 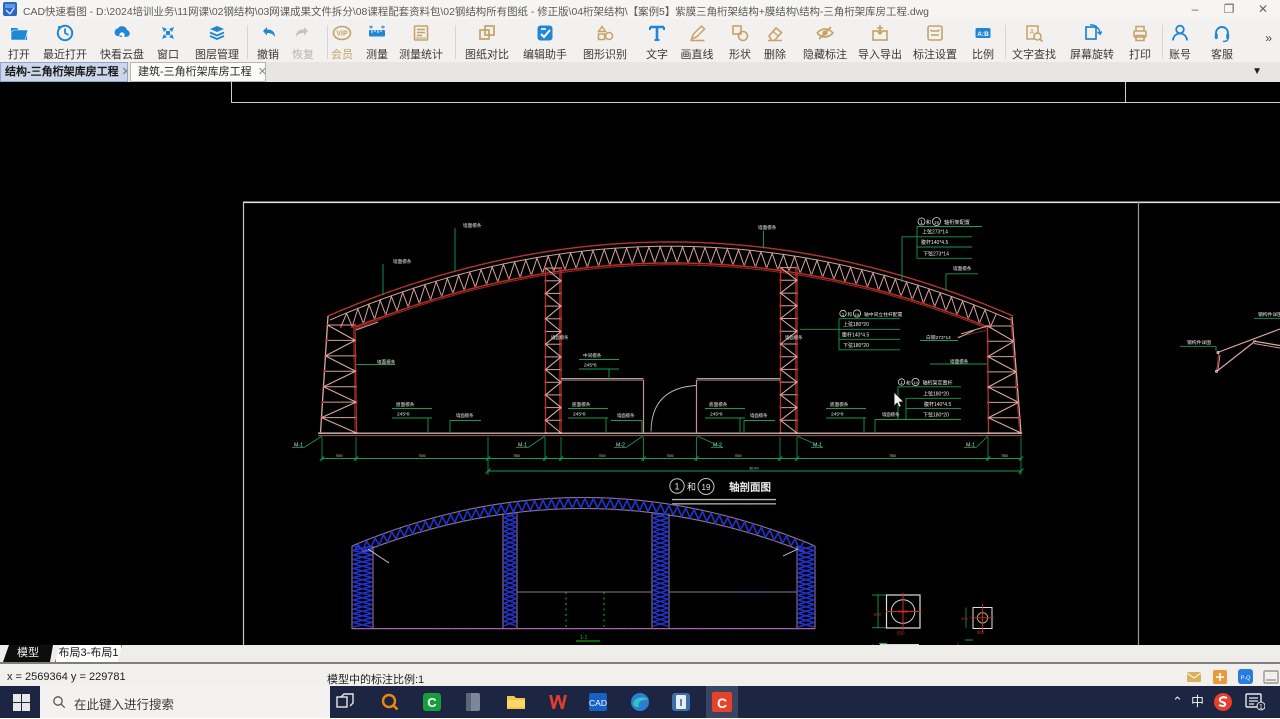 What do you see at coordinates (754, 469) in the screenshot?
I see `svg-text: 36.0m` at bounding box center [754, 469].